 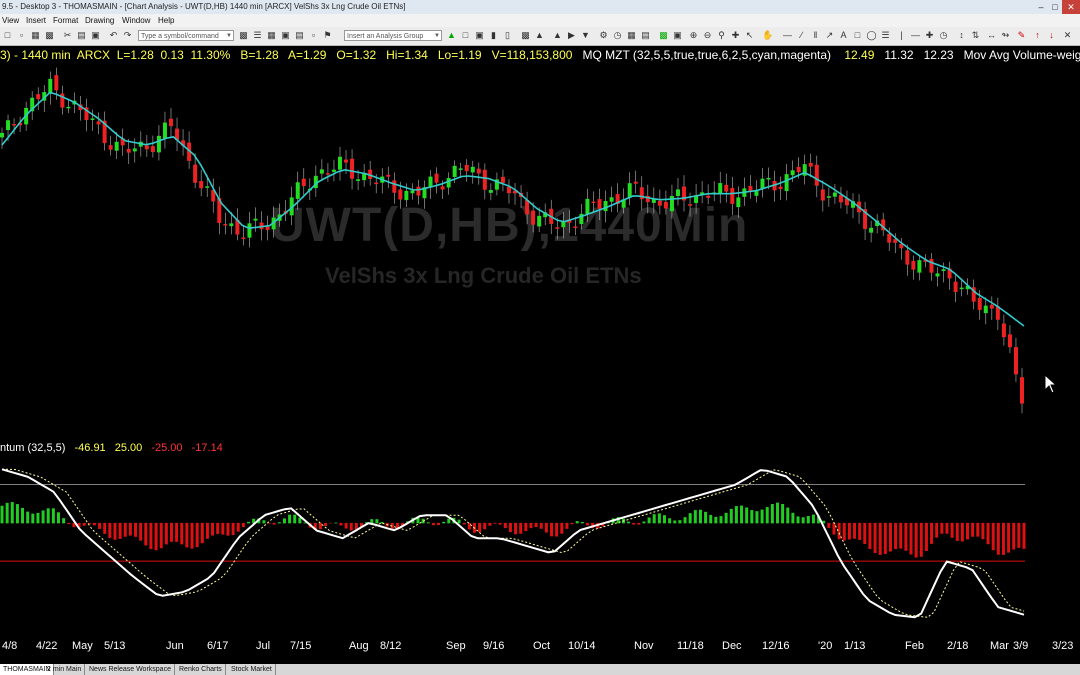 What do you see at coordinates (617, 35) in the screenshot?
I see `clock-icon: ◷` at bounding box center [617, 35].